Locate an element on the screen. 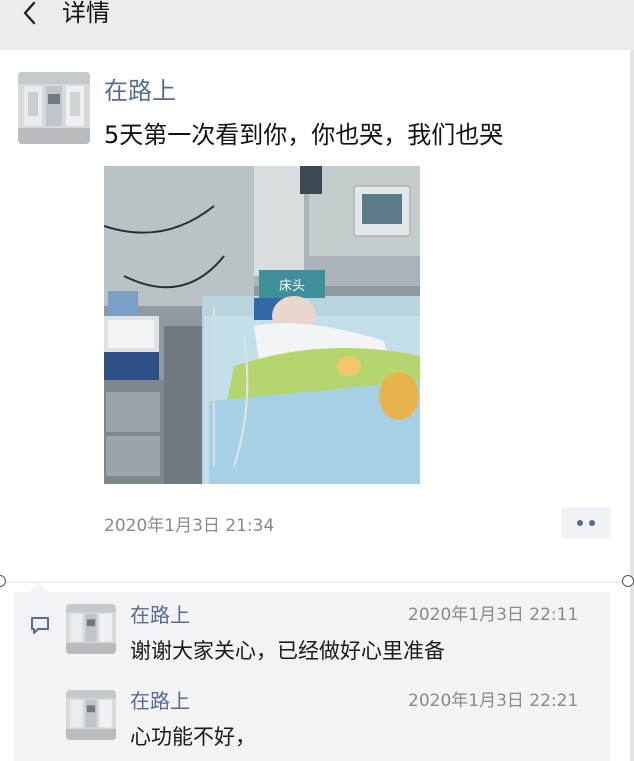 The width and height of the screenshot is (634, 761). scroll-handle-right is located at coordinates (628, 581).